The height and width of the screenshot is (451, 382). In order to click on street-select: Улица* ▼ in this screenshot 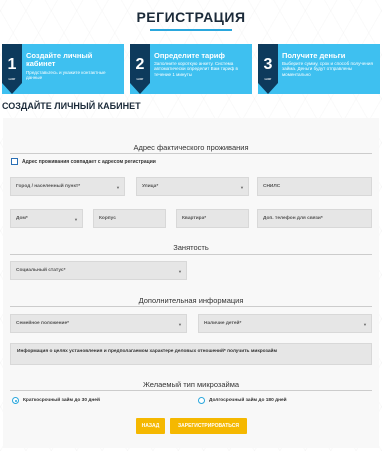, I will do `click(192, 186)`.